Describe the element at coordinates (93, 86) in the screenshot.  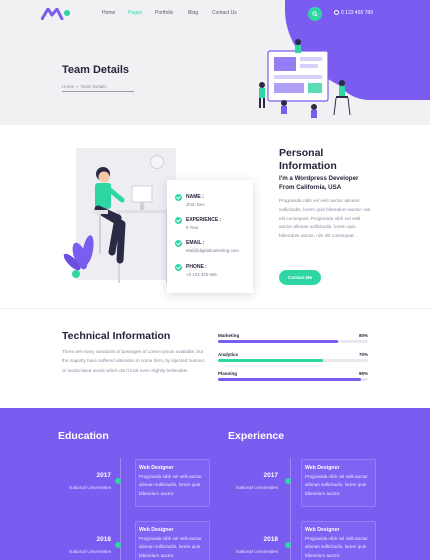
I see `breadcrumb-current: Team Details` at that location.